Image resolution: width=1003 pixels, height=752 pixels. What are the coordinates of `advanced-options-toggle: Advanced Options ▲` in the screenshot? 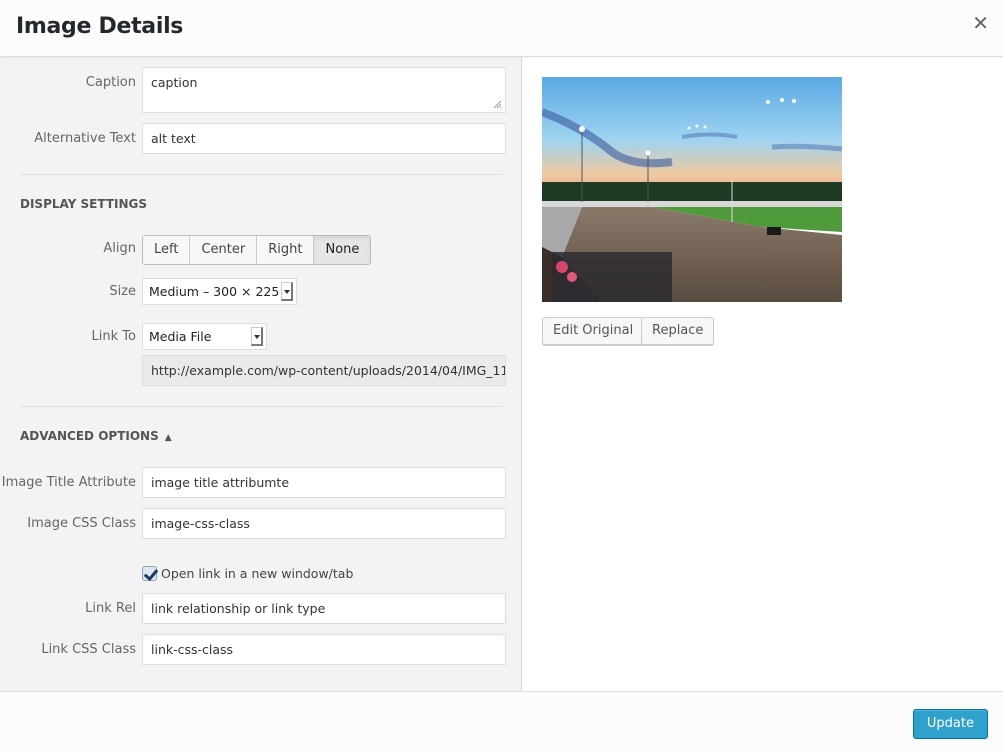 It's located at (96, 436).